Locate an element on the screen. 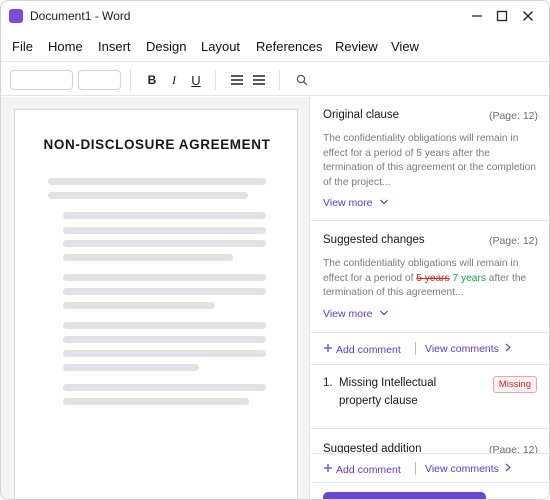 This screenshot has height=500, width=550. underline-button: U is located at coordinates (196, 80).